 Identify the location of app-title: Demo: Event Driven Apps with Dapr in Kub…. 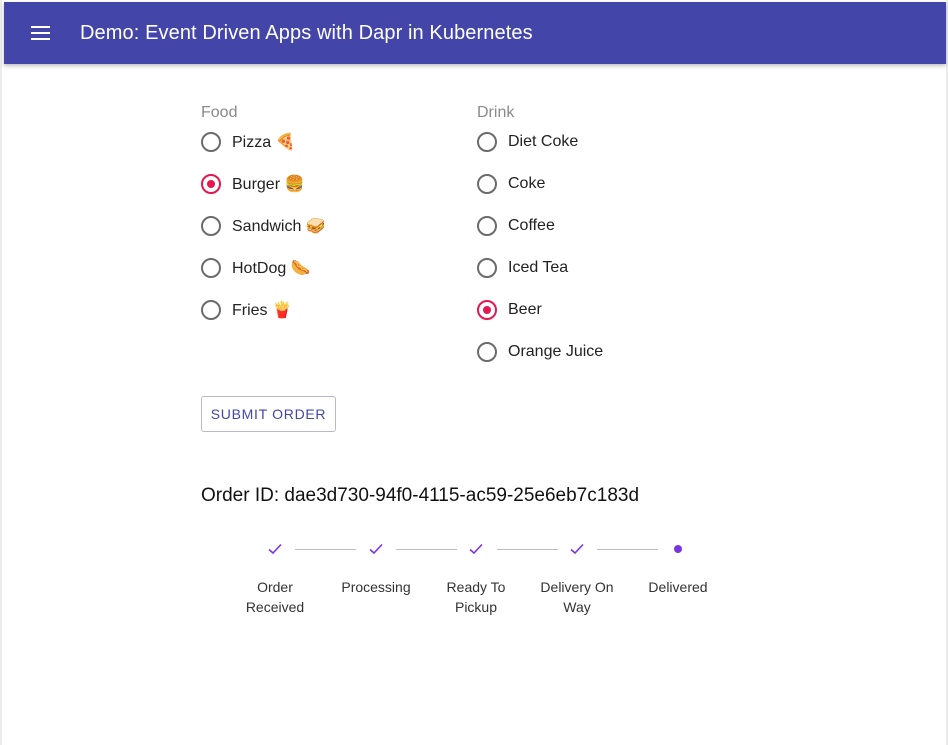
(306, 32).